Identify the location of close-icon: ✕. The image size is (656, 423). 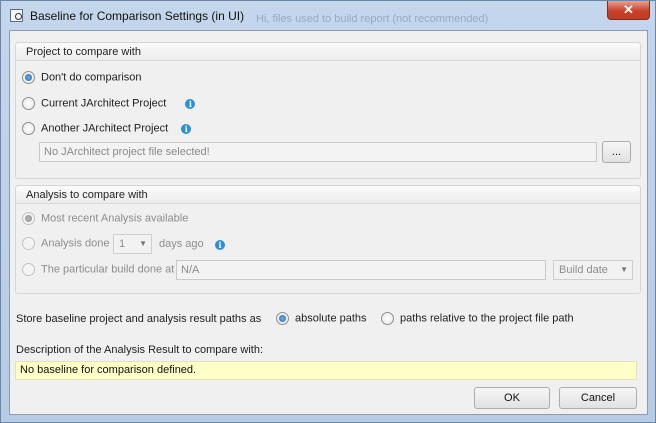
(628, 9).